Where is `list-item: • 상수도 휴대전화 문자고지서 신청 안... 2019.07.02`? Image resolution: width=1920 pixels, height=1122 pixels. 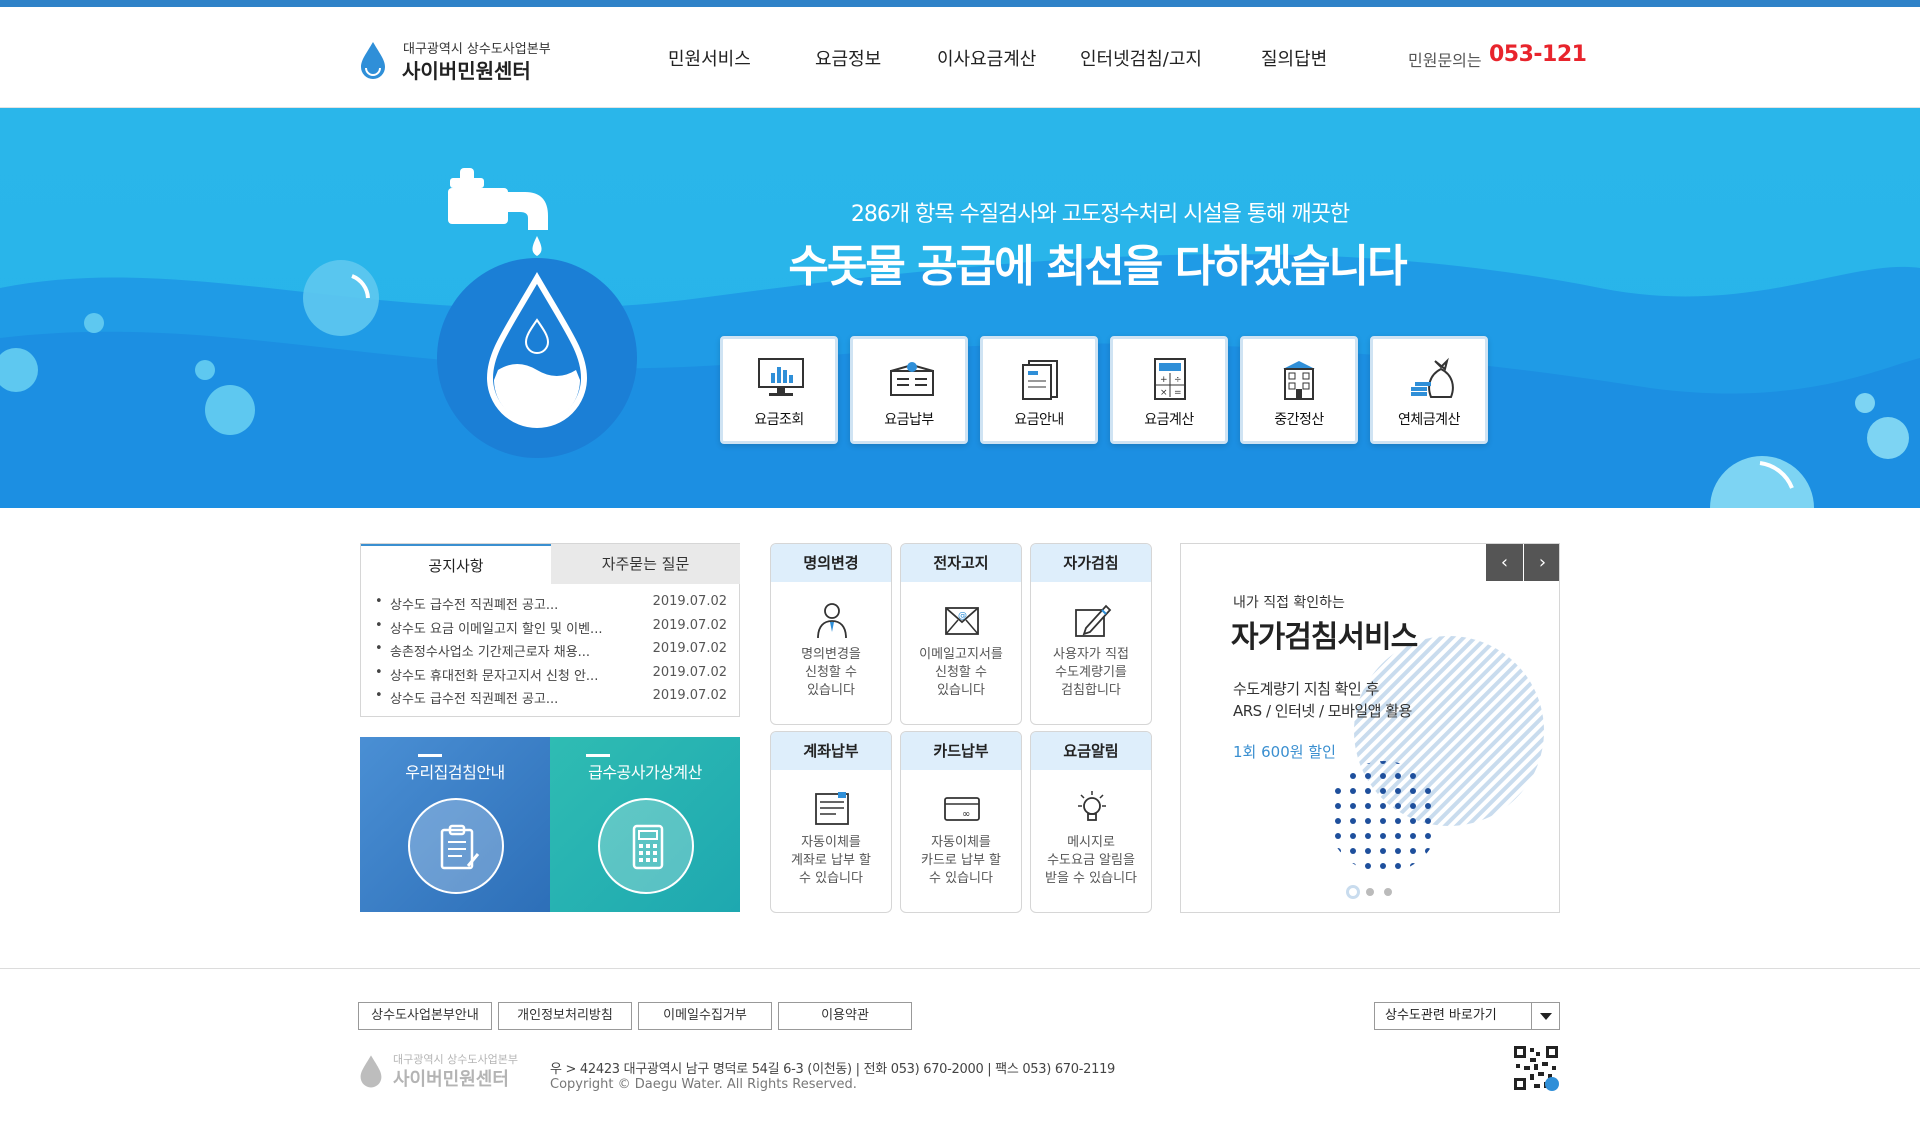
list-item: • 상수도 휴대전화 문자고지서 신청 안... 2019.07.02 is located at coordinates (551, 677).